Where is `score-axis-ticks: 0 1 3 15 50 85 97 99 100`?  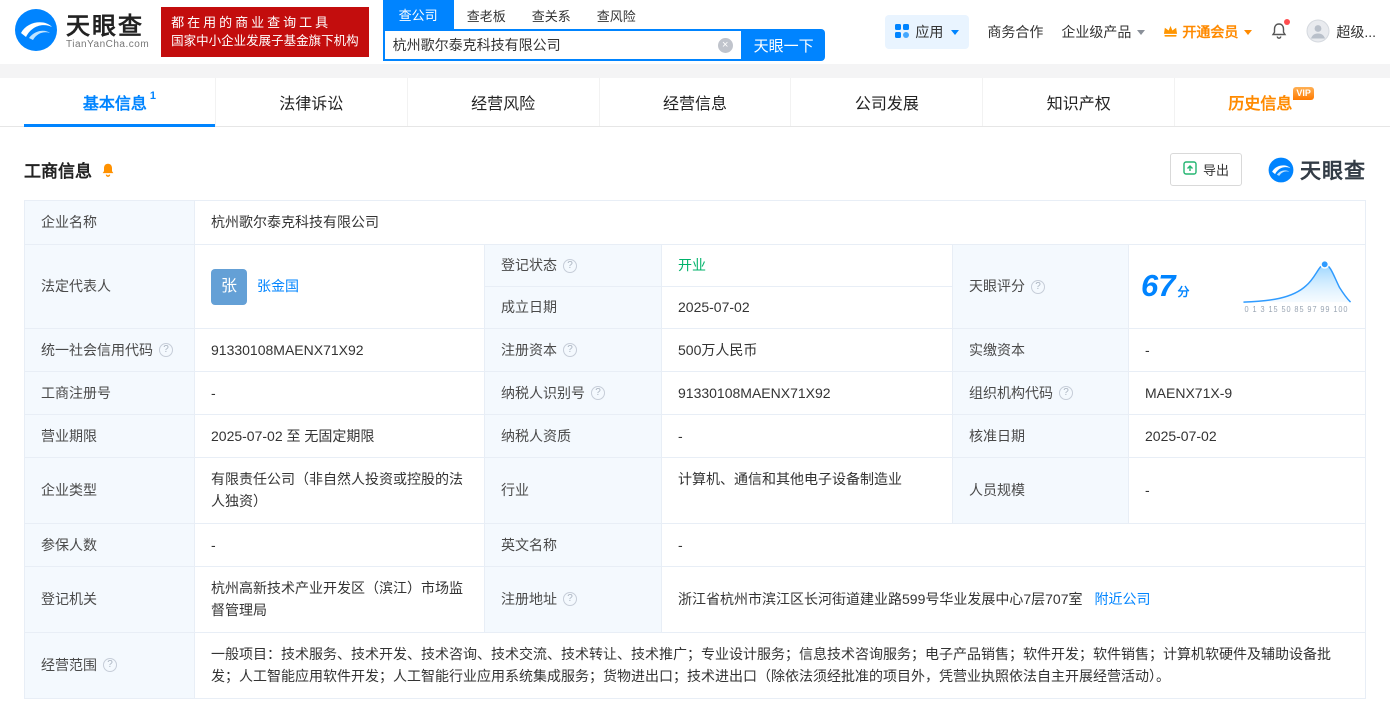
score-axis-ticks: 0 1 3 15 50 85 97 99 100 is located at coordinates (1296, 310).